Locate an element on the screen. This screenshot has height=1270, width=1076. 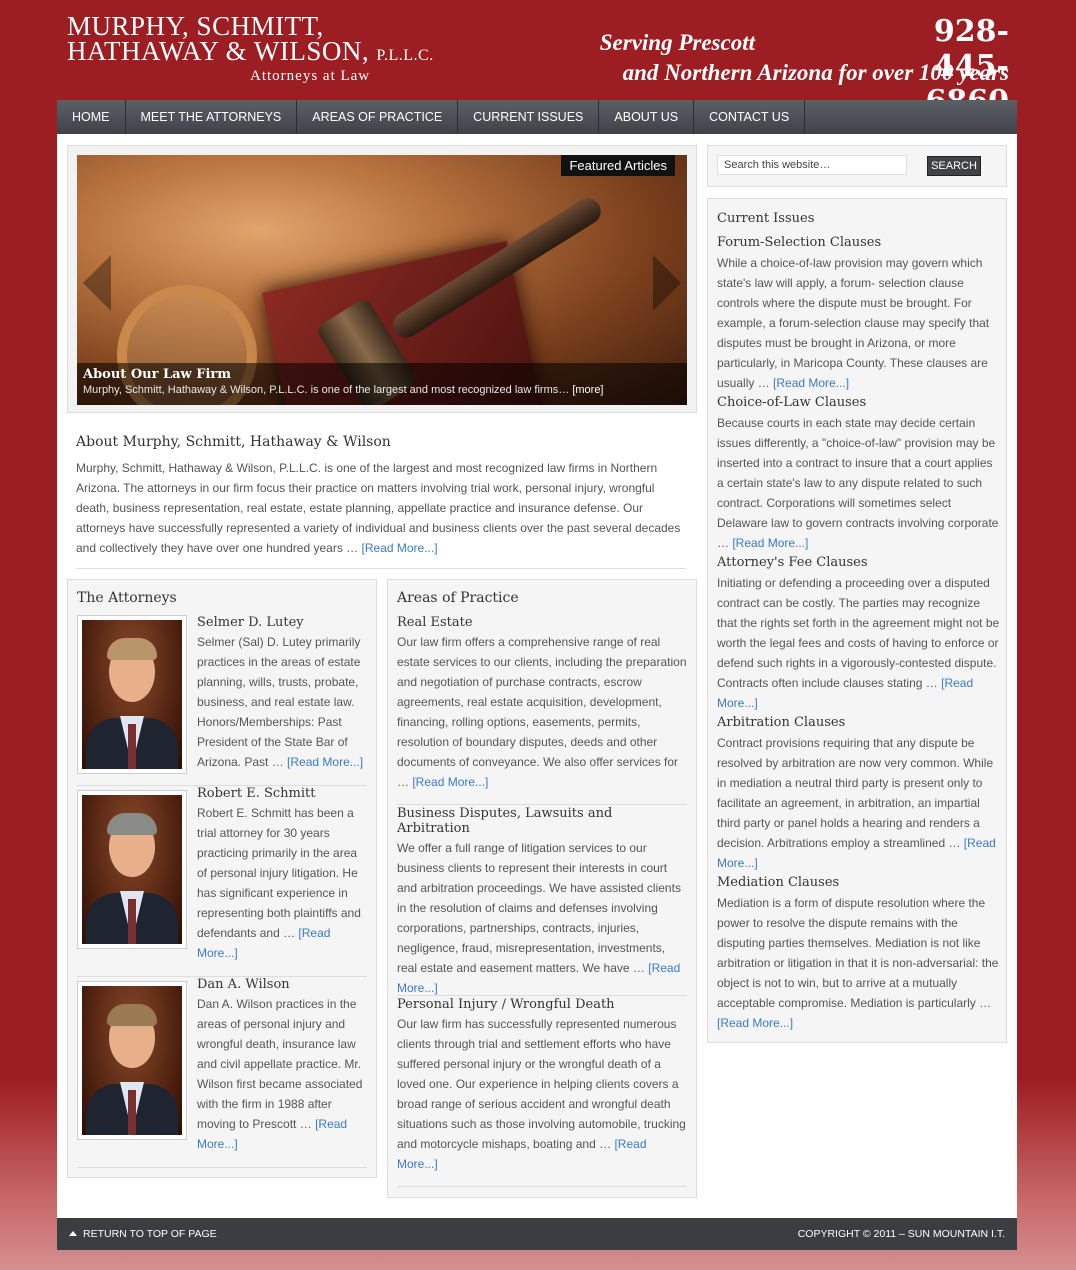
featured-articles-badge: Featured Articles is located at coordinates (618, 165).